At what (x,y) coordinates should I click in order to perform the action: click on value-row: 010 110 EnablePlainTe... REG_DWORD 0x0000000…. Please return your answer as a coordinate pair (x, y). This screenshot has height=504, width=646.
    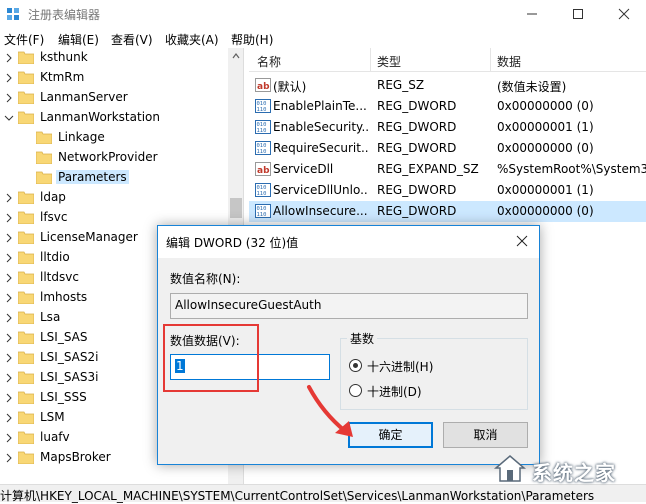
    Looking at the image, I should click on (447, 106).